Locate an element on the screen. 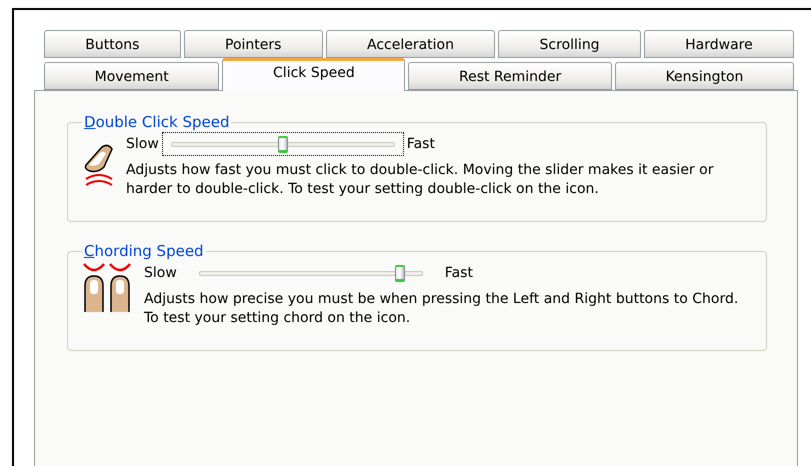  tab: Buttons is located at coordinates (112, 44).